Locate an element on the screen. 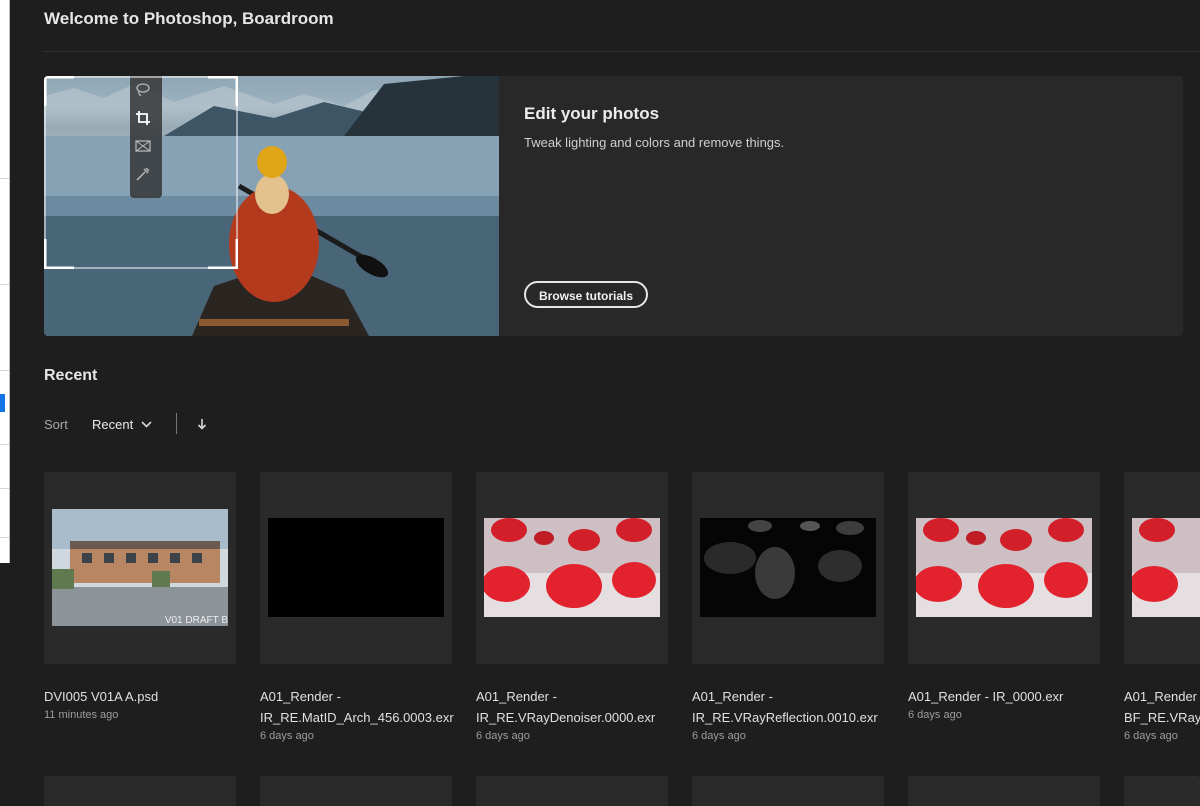 This screenshot has width=1200, height=806. file-name: A01_Render - IR_0000.exr 6 days ago is located at coordinates (985, 704).